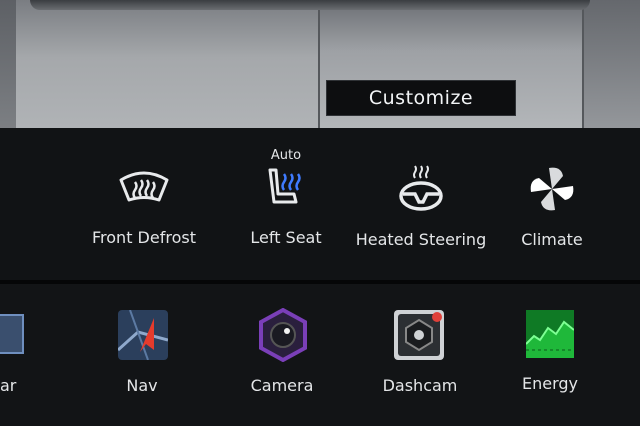 The image size is (640, 426). I want to click on heated-steering-label: Heated Steering, so click(421, 239).